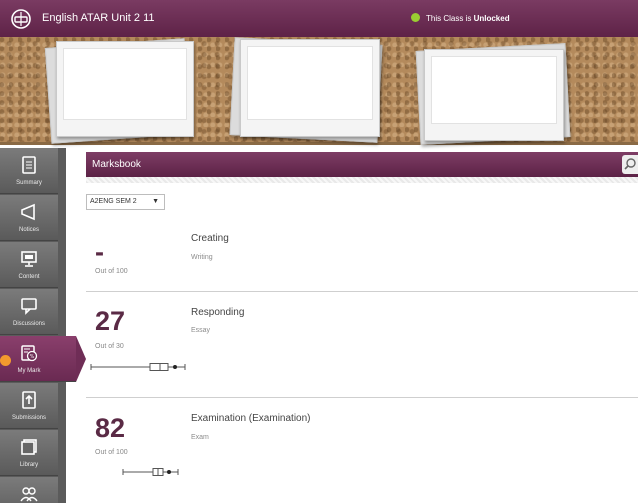 The width and height of the screenshot is (638, 503). Describe the element at coordinates (217, 312) in the screenshot. I see `assessment-title: Responding` at that location.